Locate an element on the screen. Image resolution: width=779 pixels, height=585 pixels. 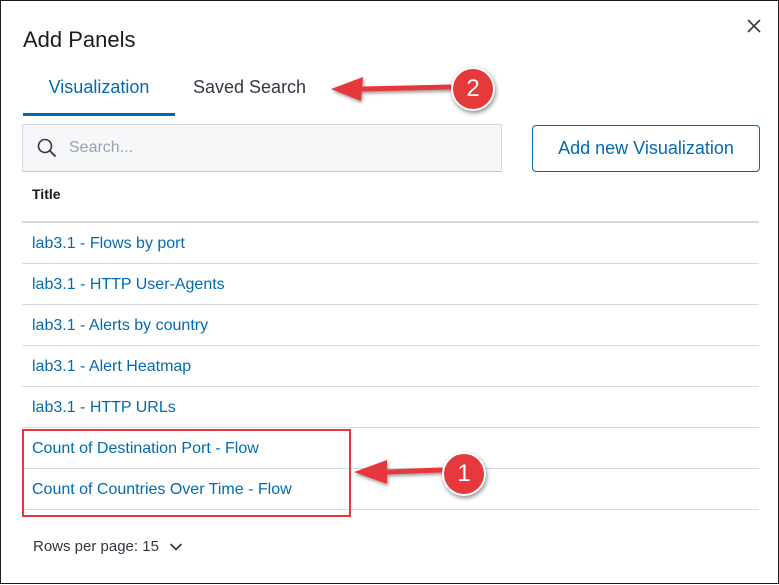
rows-per-page-button: Rows per page: 15 is located at coordinates (108, 546).